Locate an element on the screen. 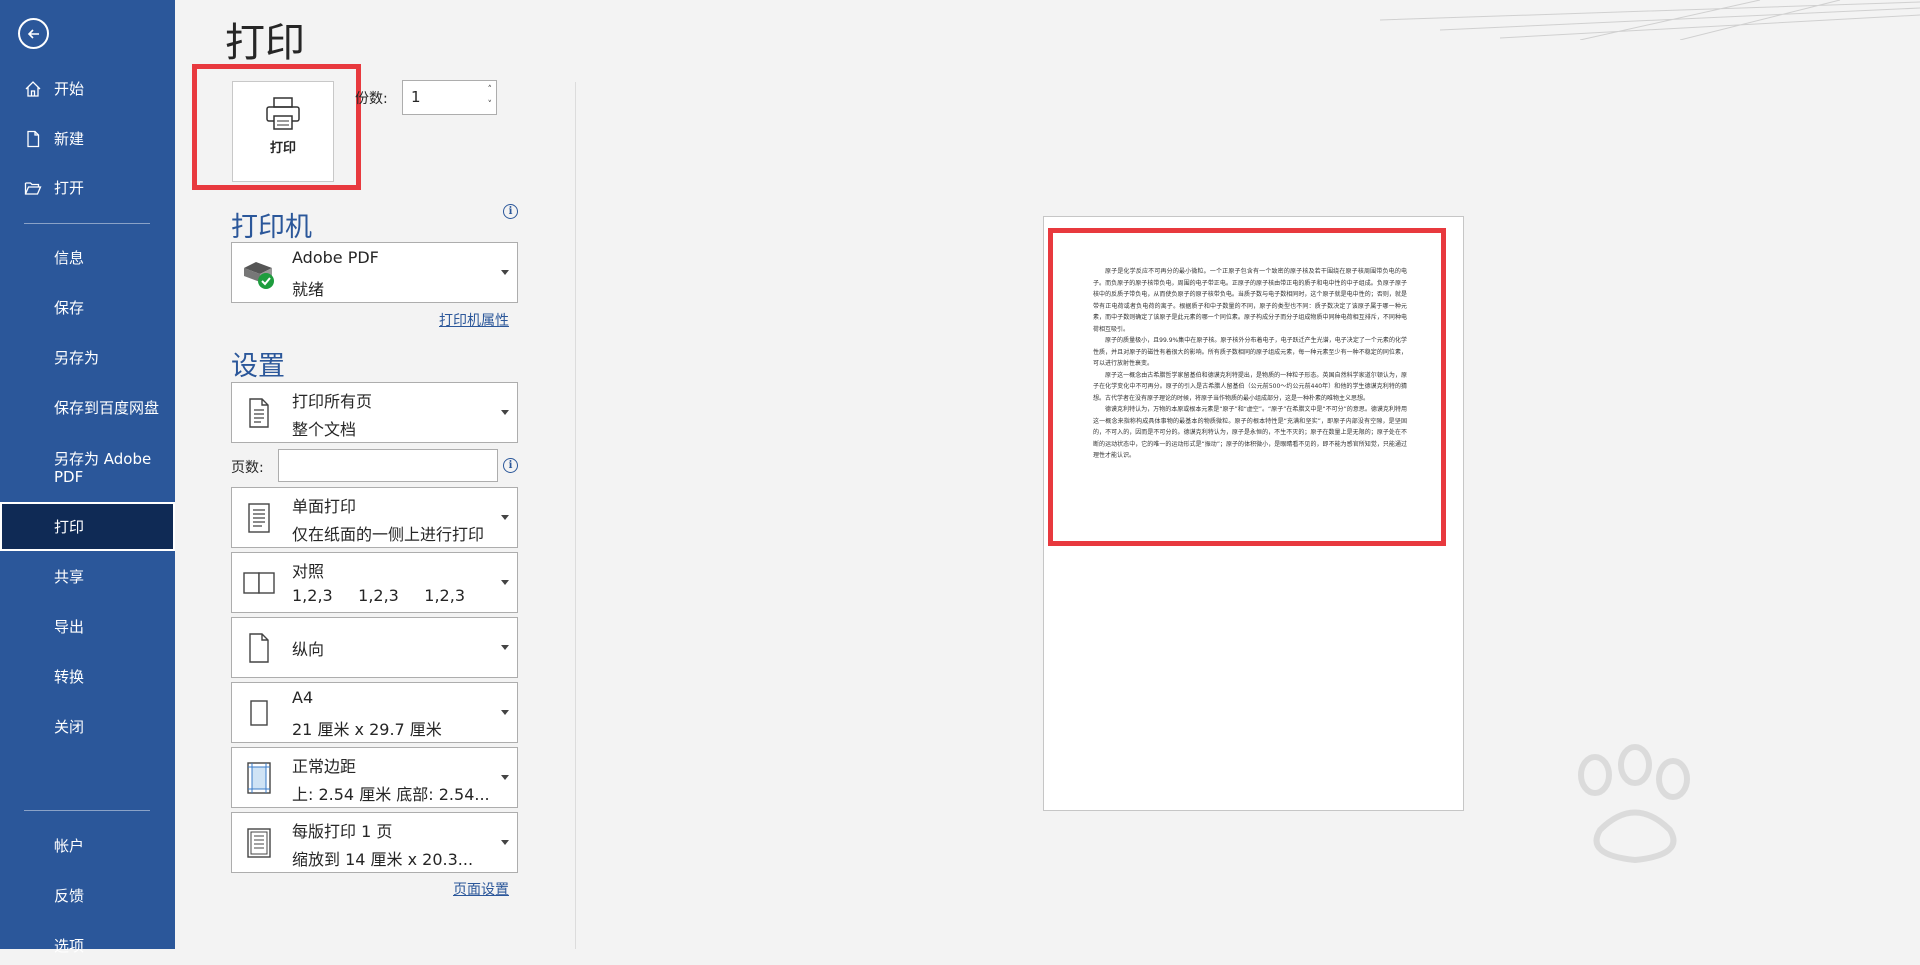 The width and height of the screenshot is (1920, 965). nav-item-label: 打开 is located at coordinates (69, 187).